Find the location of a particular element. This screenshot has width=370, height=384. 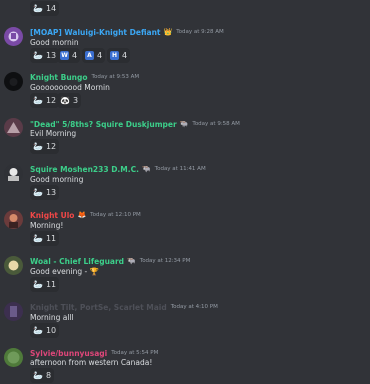

reaction-pill: 🦢 8 is located at coordinates (42, 375).